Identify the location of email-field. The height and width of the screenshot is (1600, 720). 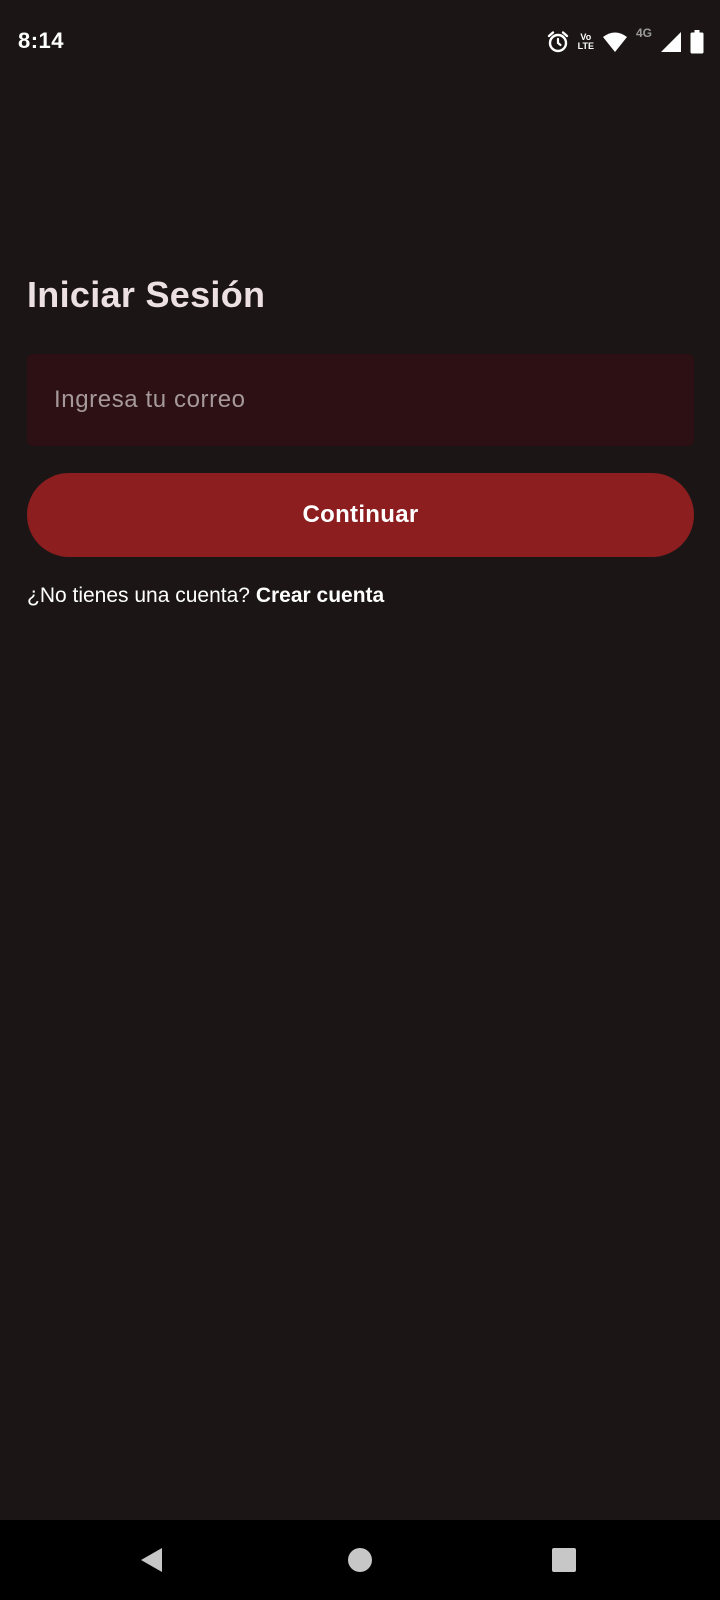
(360, 400).